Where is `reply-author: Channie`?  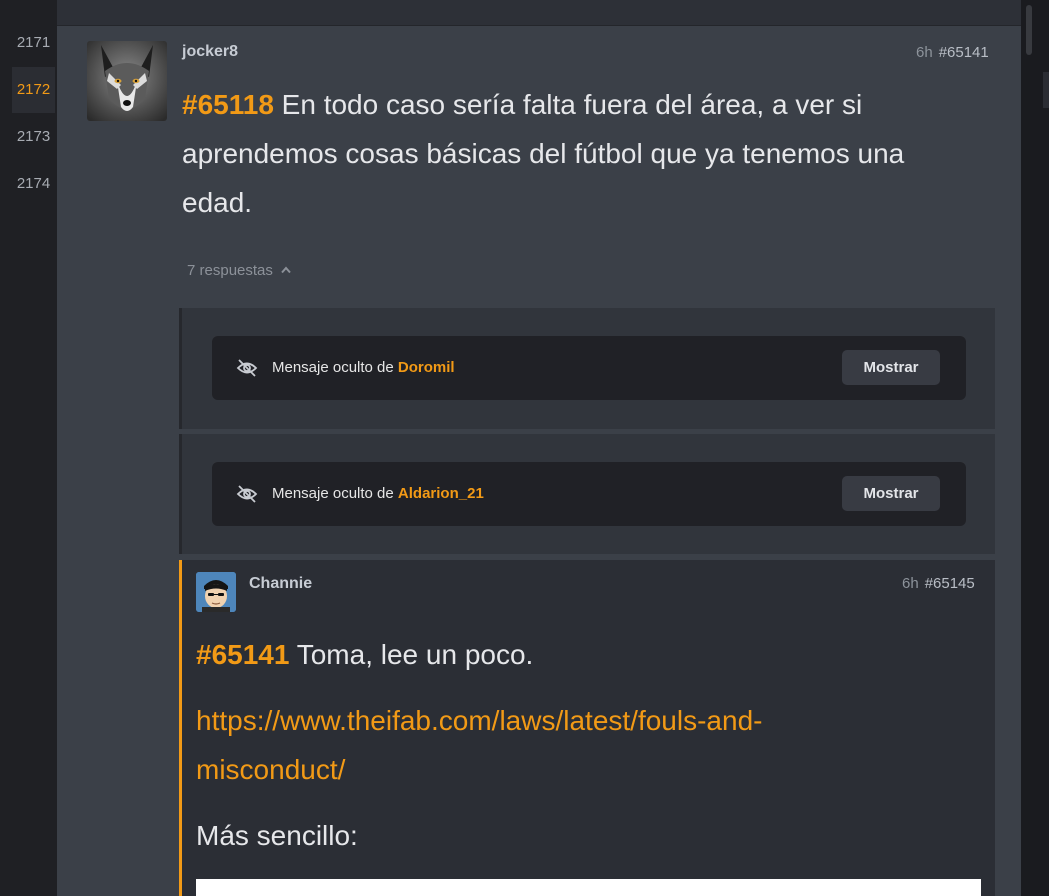
reply-author: Channie is located at coordinates (280, 584).